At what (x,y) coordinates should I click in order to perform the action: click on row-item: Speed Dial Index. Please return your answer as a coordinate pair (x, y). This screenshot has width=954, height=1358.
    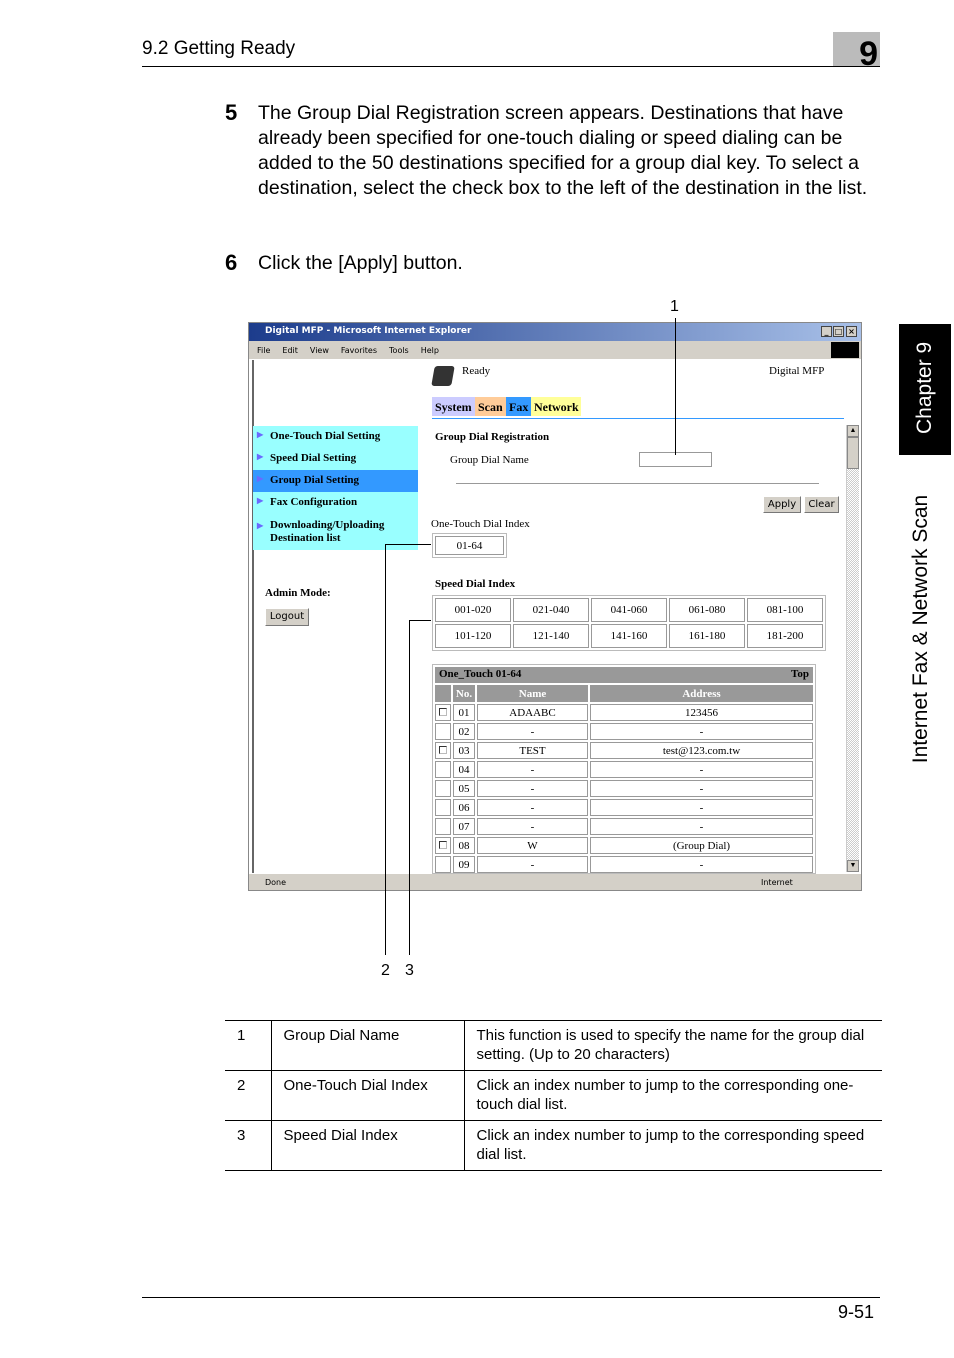
    Looking at the image, I should click on (367, 1145).